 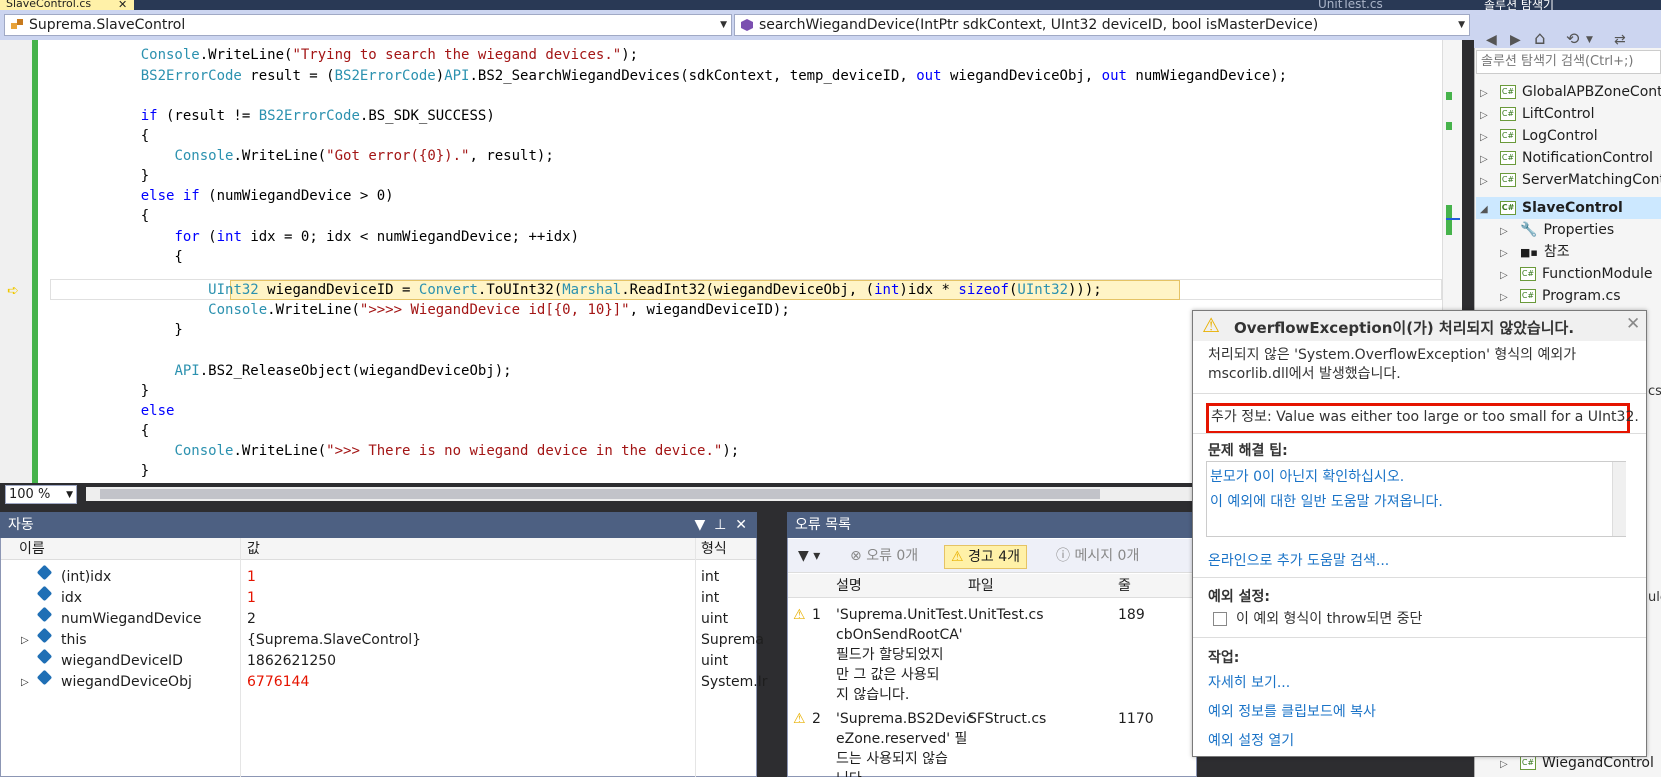 I want to click on tip-link: 이 예외에 대한 일반 도움말 가져옵니다., so click(x=1326, y=501).